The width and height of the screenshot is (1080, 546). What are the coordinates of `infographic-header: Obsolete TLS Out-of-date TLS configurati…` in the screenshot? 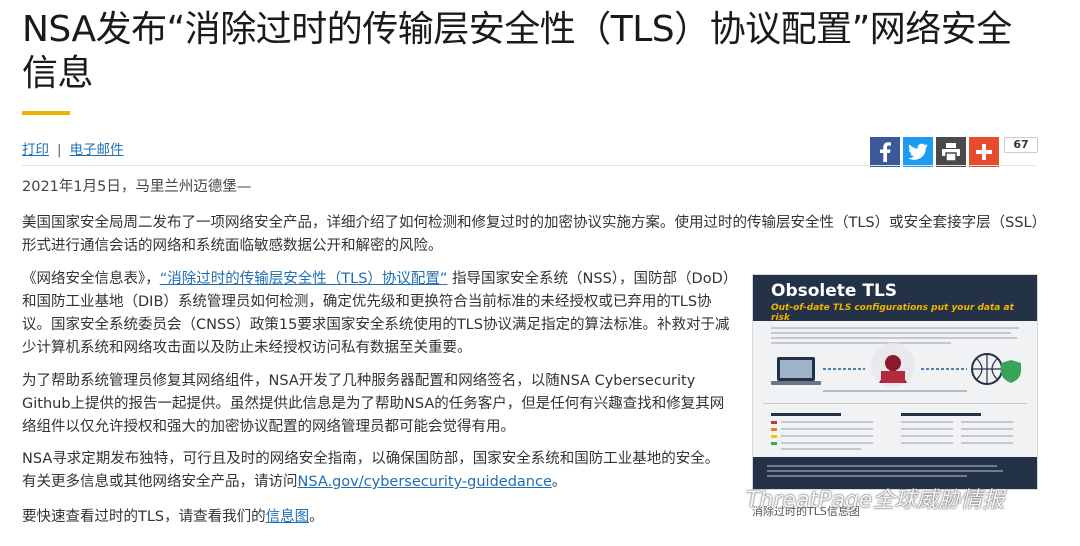 It's located at (895, 299).